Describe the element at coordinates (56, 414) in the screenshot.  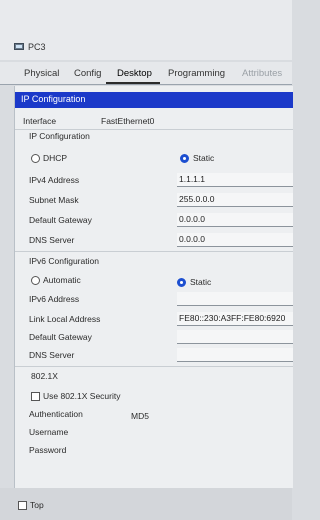
I see `authentication-label: Authentication` at that location.